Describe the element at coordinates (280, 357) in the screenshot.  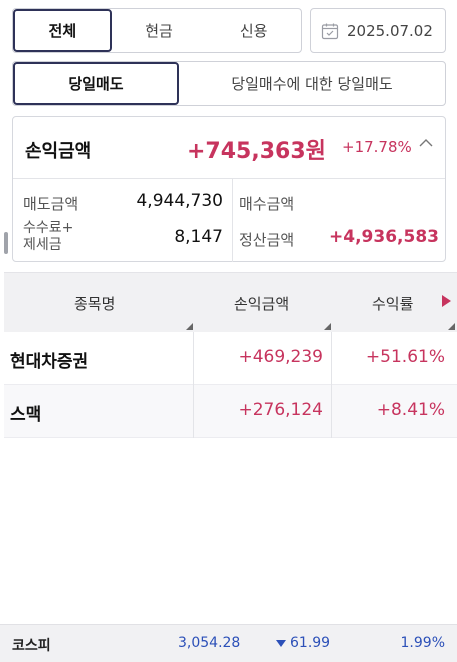
I see `stock-pl: +469,239` at that location.